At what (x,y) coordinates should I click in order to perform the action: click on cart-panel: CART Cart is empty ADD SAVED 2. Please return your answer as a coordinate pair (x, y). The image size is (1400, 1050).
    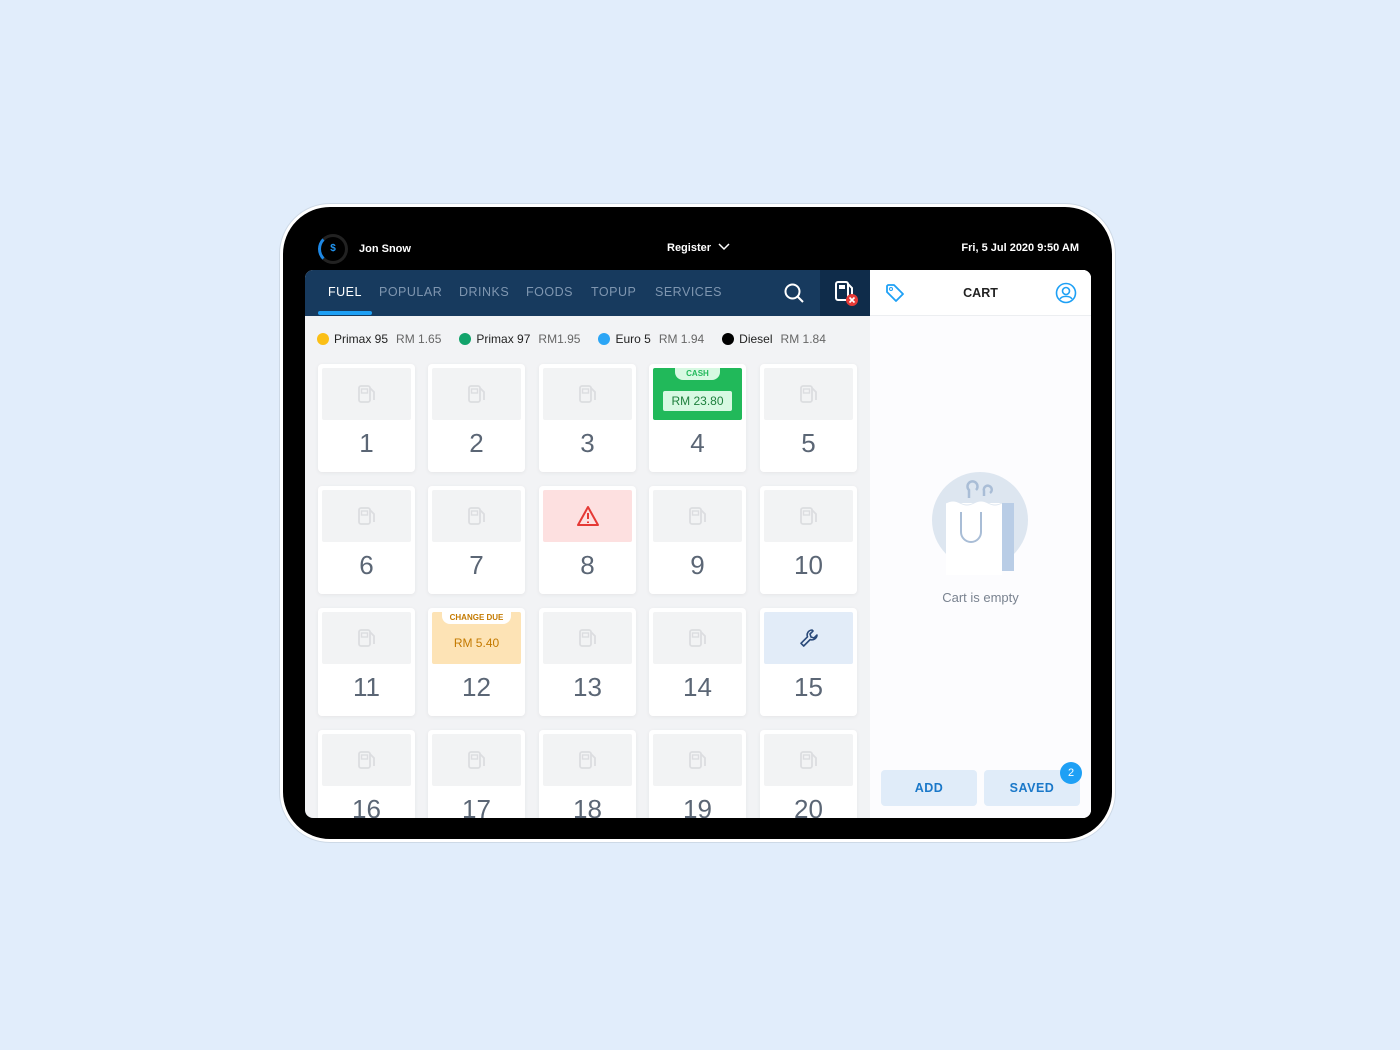
    Looking at the image, I should click on (980, 544).